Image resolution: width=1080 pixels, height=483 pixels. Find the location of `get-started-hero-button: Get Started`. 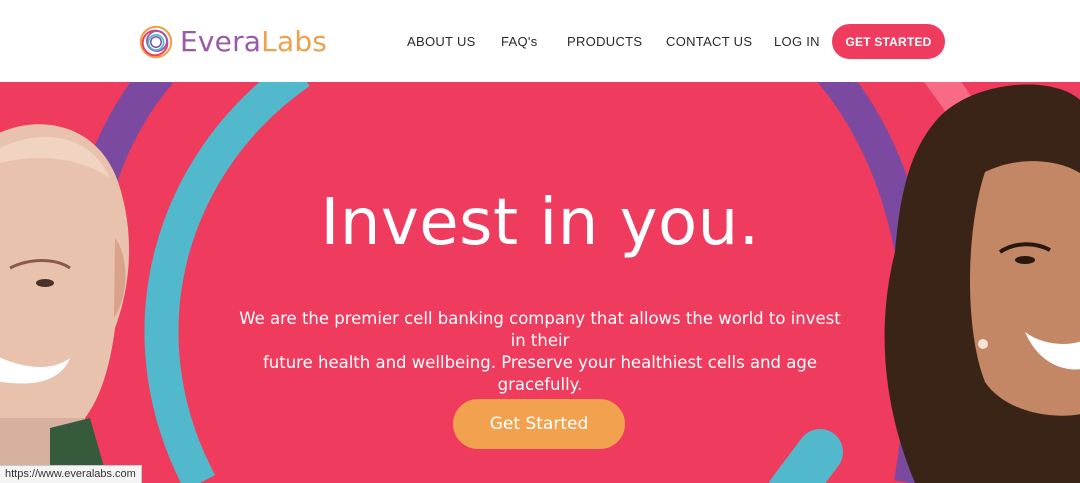

get-started-hero-button: Get Started is located at coordinates (539, 424).